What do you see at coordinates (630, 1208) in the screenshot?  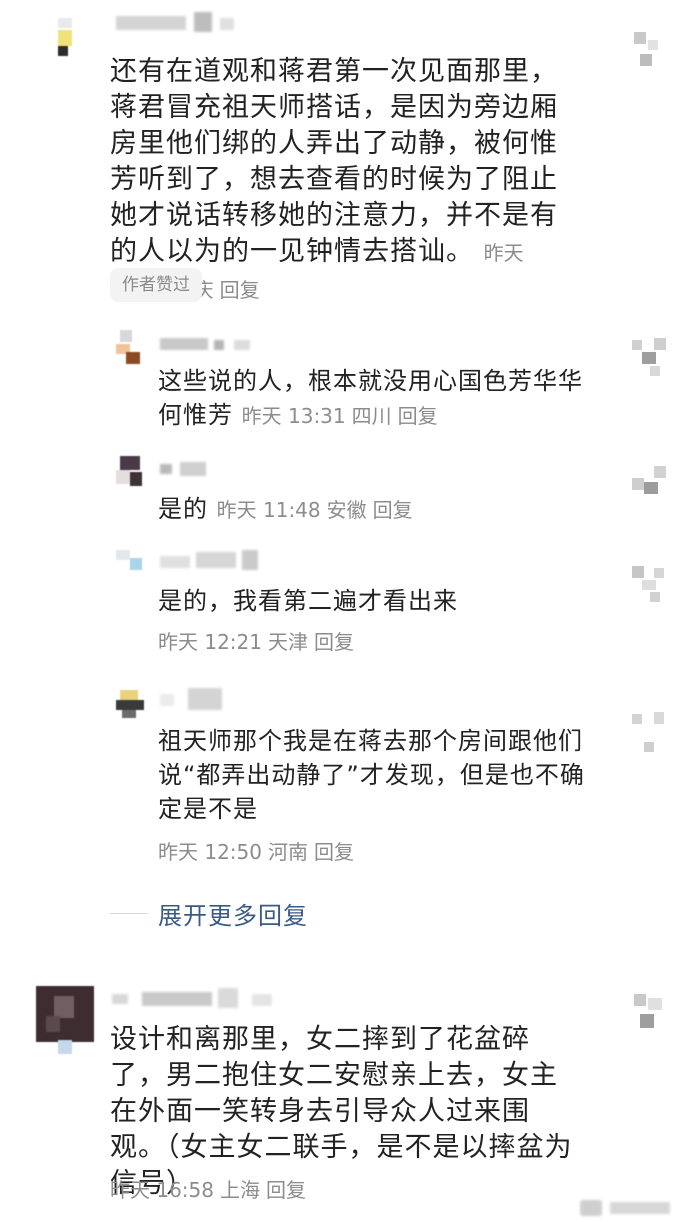 I see `watermark-blurred` at bounding box center [630, 1208].